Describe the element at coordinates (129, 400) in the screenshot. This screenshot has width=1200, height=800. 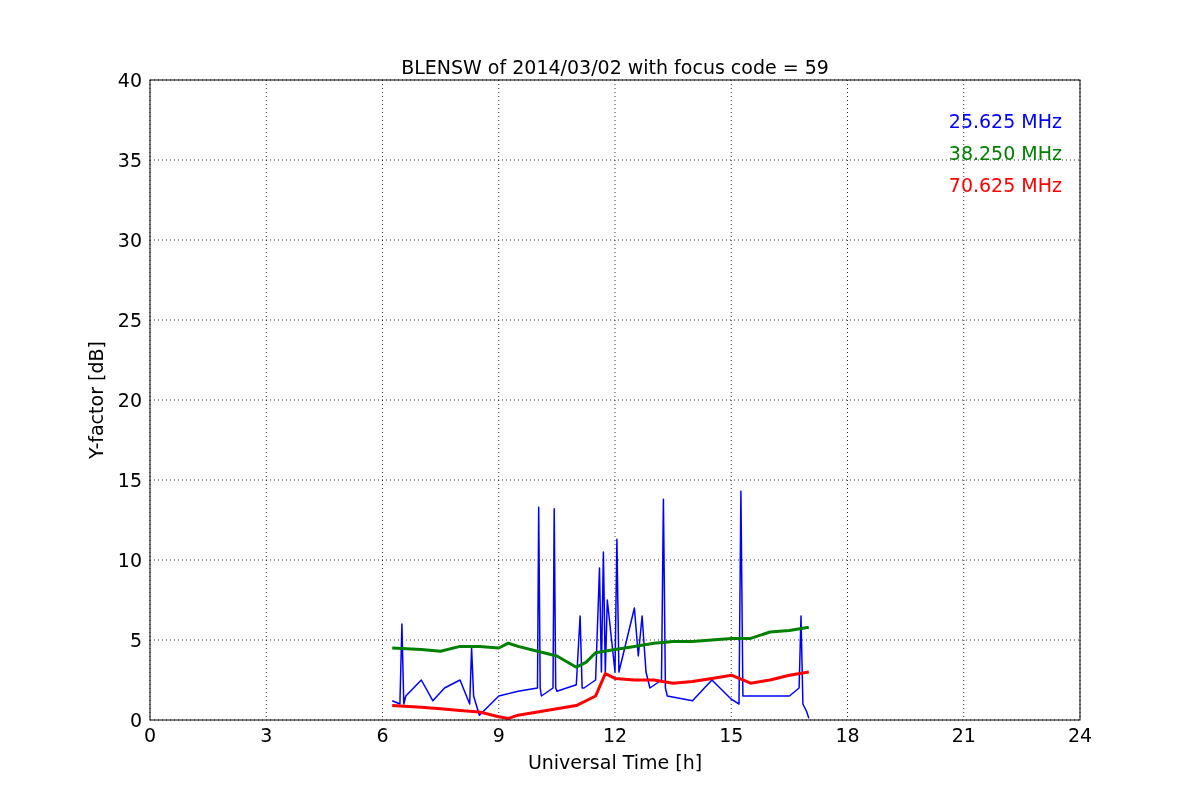
I see `y-tick-label: 20` at that location.